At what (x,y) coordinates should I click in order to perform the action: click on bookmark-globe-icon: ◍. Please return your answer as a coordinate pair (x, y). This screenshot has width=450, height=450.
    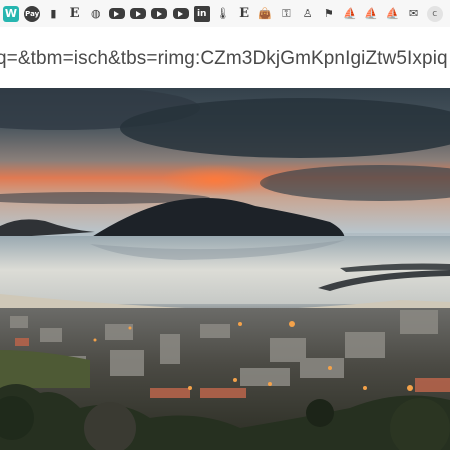
    Looking at the image, I should click on (96, 14).